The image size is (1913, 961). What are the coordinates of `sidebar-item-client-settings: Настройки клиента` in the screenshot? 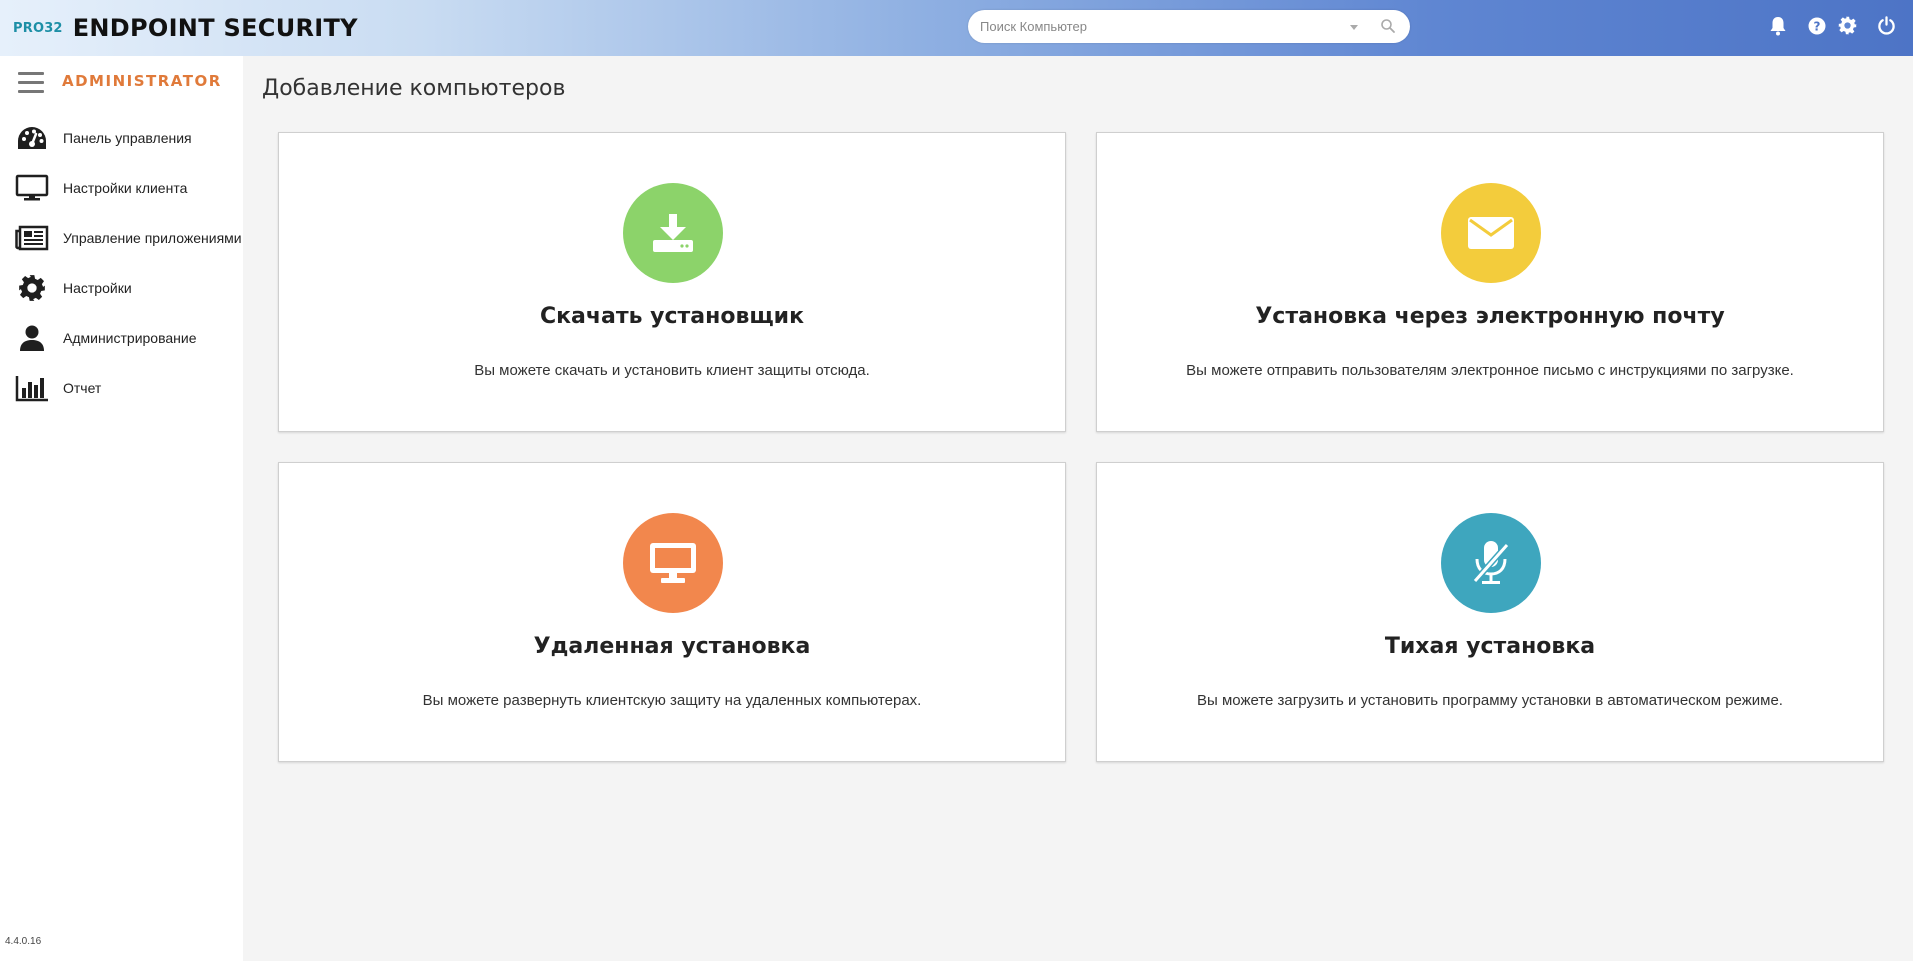 It's located at (121, 188).